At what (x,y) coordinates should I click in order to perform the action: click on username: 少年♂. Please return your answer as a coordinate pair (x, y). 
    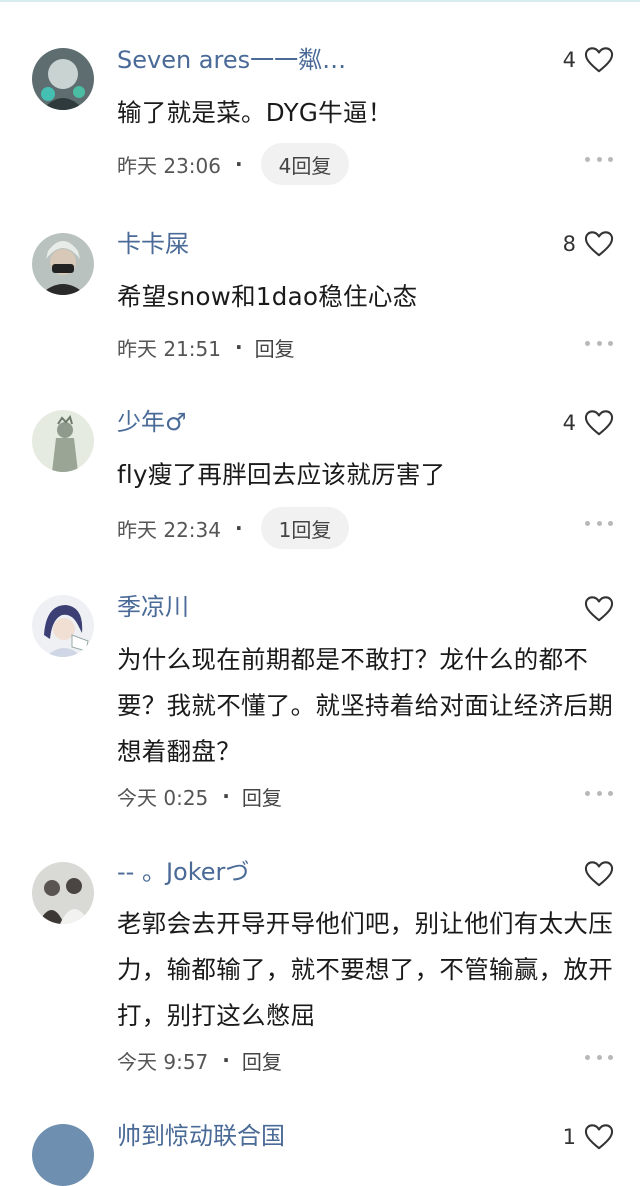
    Looking at the image, I should click on (152, 422).